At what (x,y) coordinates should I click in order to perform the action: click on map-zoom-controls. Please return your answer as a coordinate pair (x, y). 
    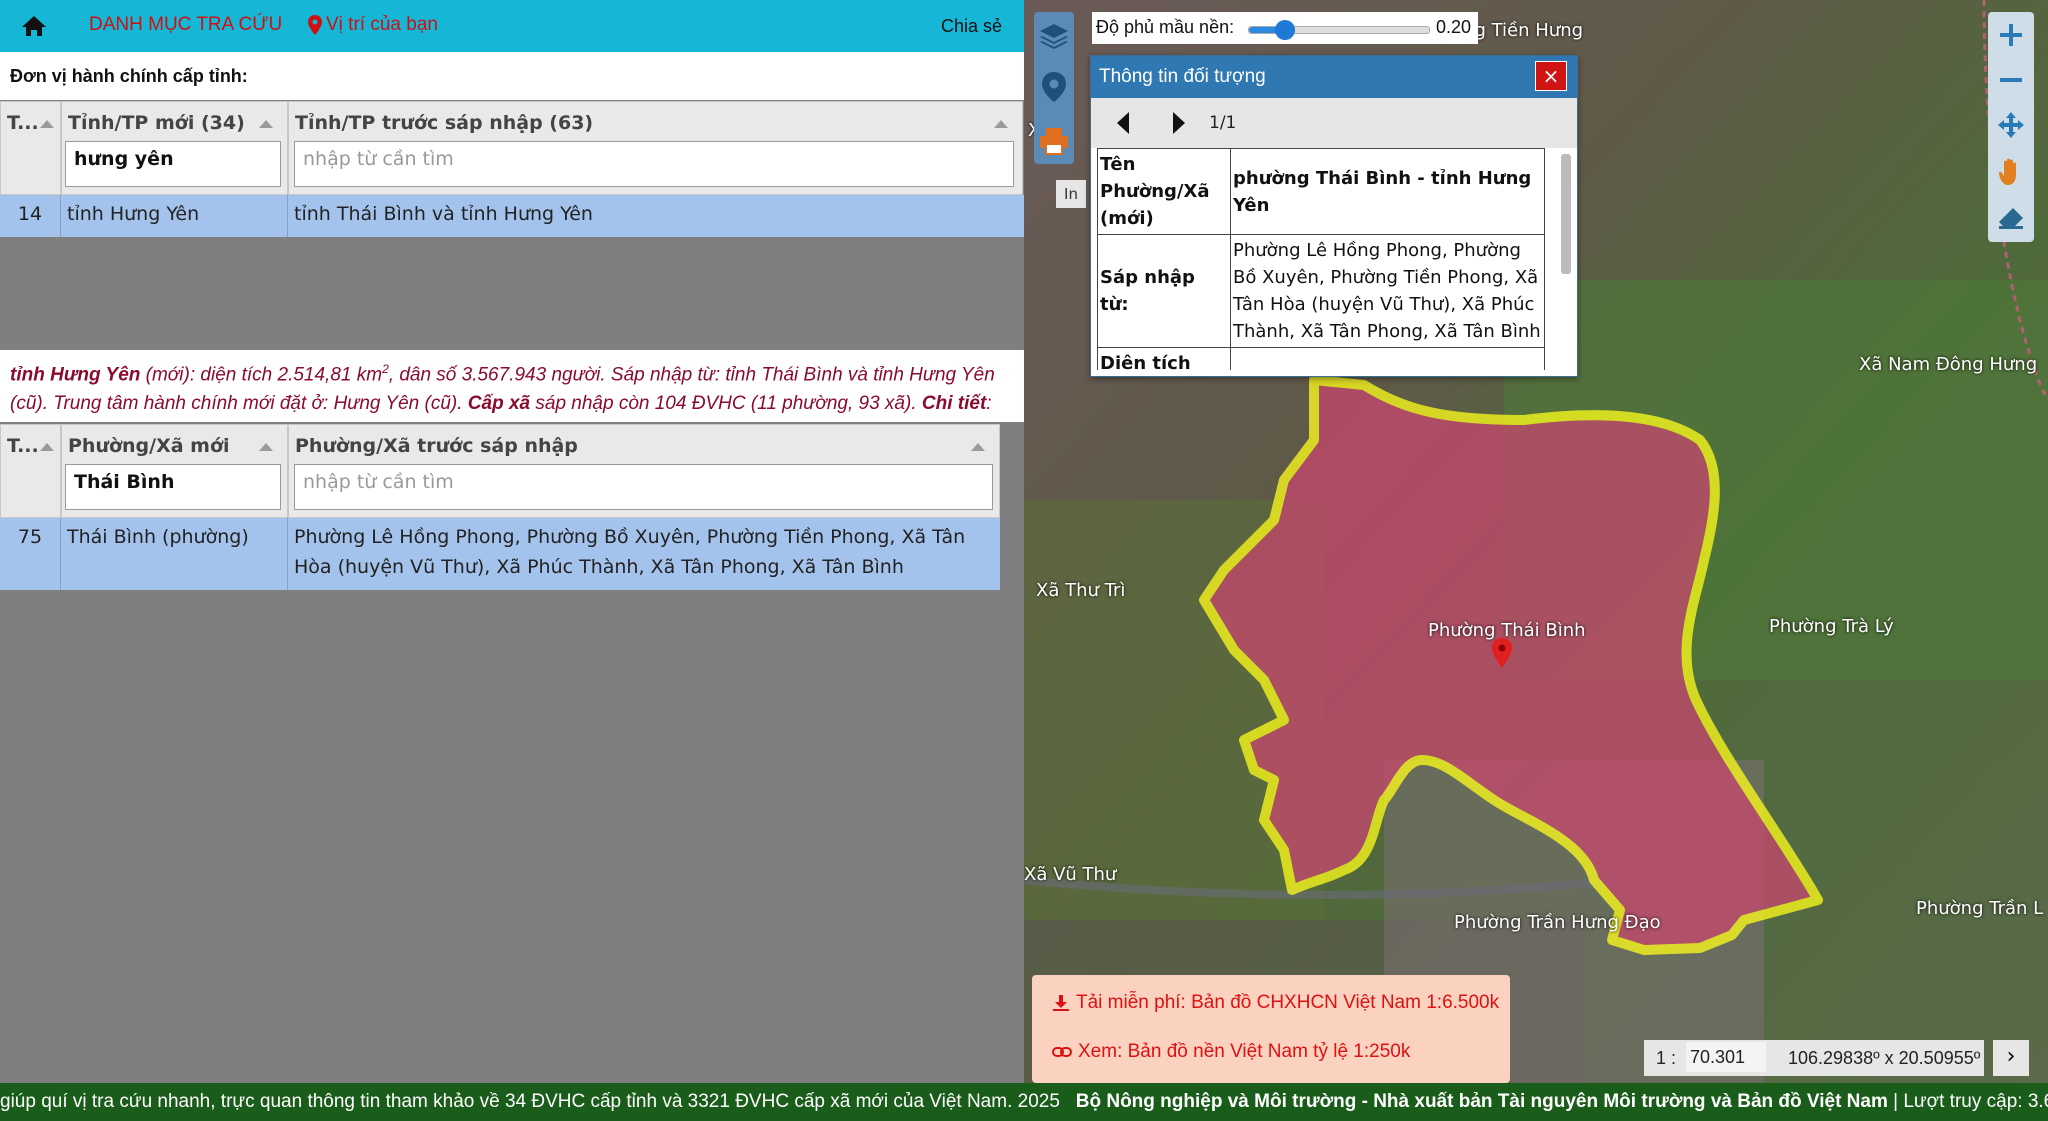
    Looking at the image, I should click on (2011, 127).